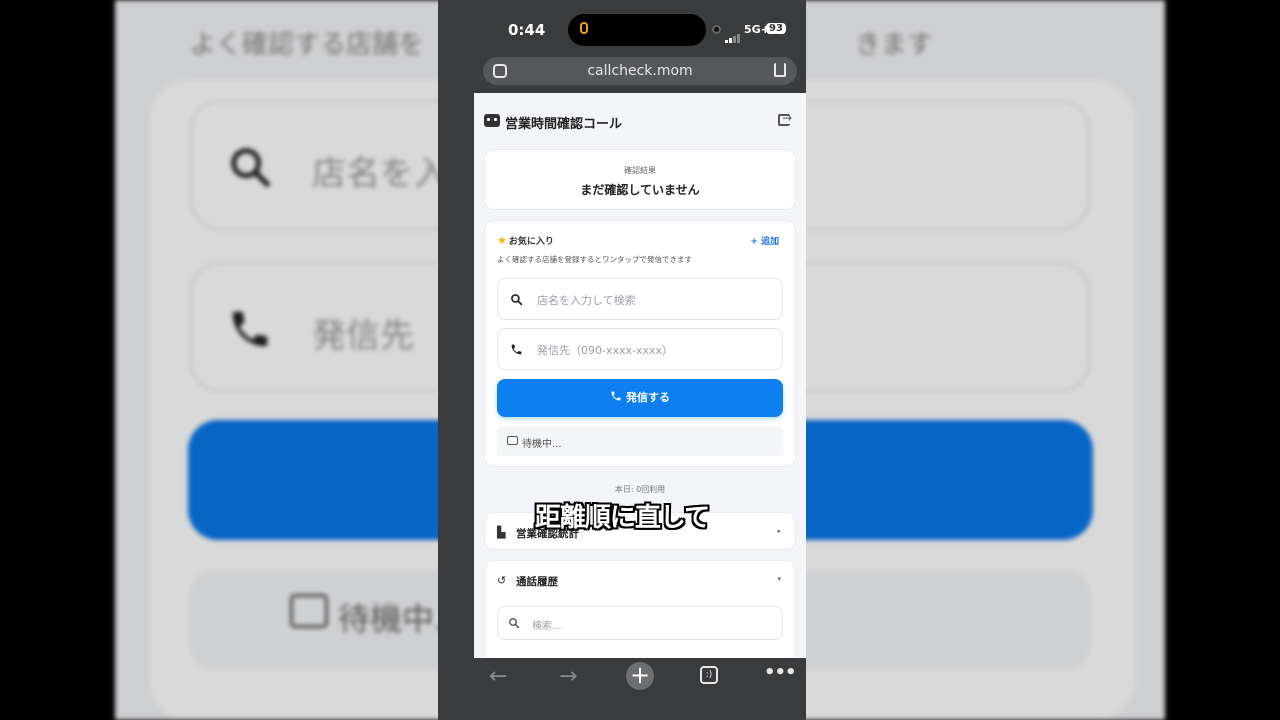 The height and width of the screenshot is (720, 1280). I want to click on usage-count: 本日: 0回利用, so click(640, 489).